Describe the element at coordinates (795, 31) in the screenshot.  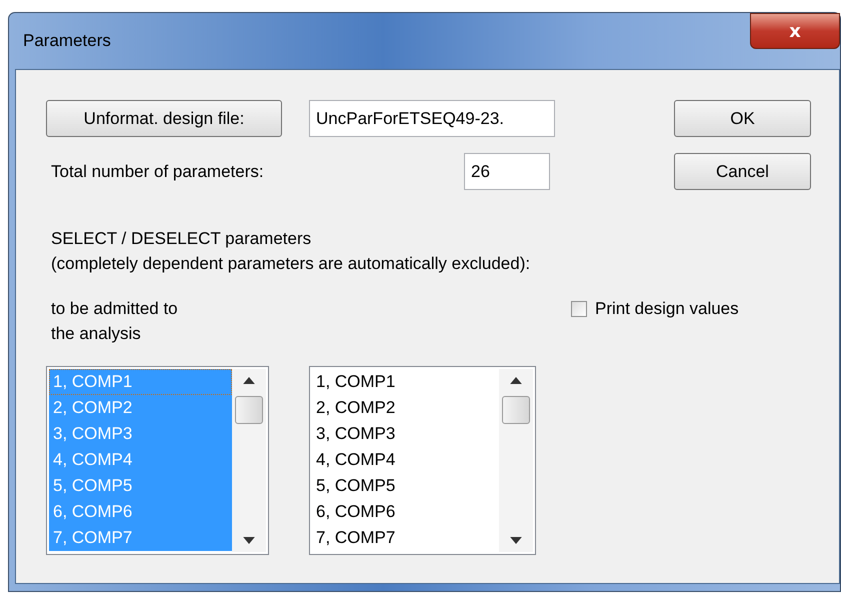
I see `close-button: x` at that location.